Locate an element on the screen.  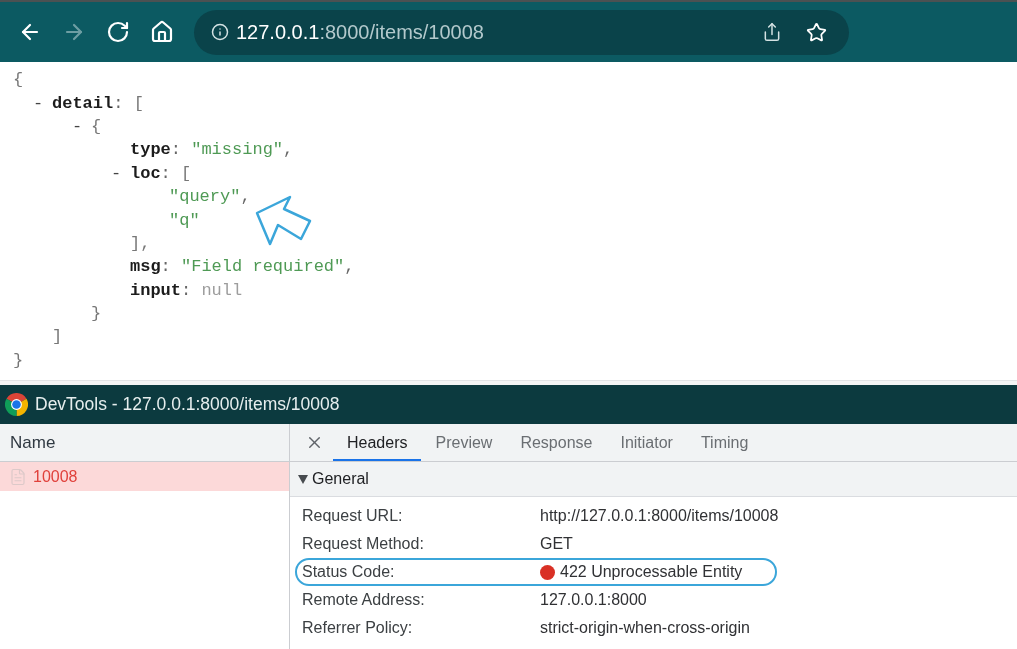
header-label: Remote Address: is located at coordinates (363, 599).